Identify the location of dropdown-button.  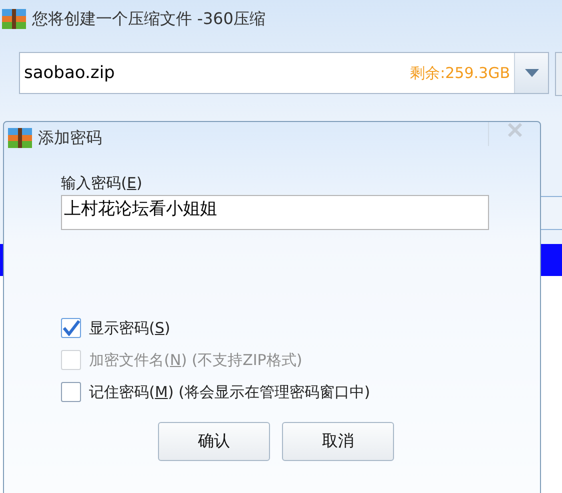
(531, 73).